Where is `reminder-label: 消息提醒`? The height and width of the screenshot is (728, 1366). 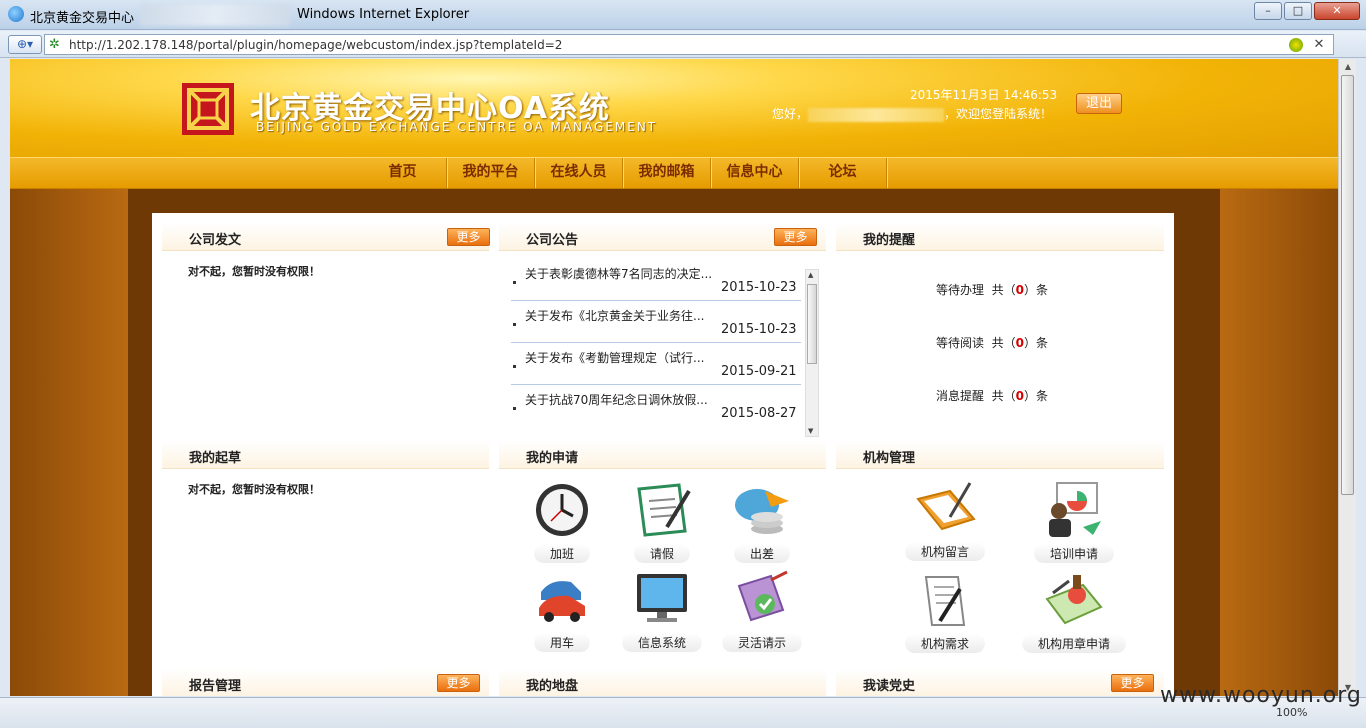 reminder-label: 消息提醒 is located at coordinates (960, 396).